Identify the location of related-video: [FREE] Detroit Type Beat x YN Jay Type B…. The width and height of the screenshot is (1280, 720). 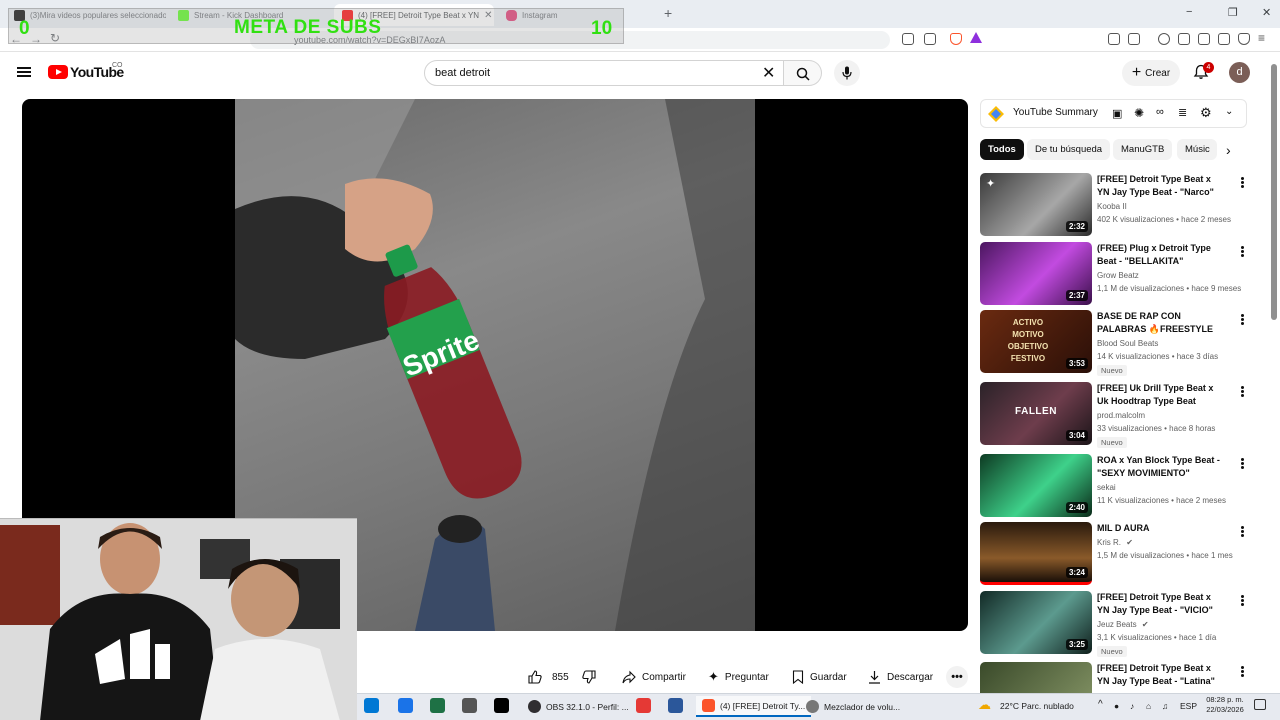
(1115, 677).